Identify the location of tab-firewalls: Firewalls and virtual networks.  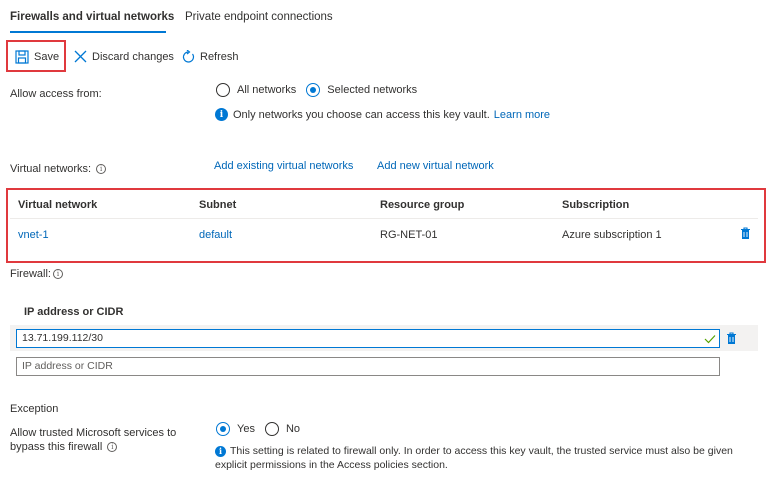
(92, 17).